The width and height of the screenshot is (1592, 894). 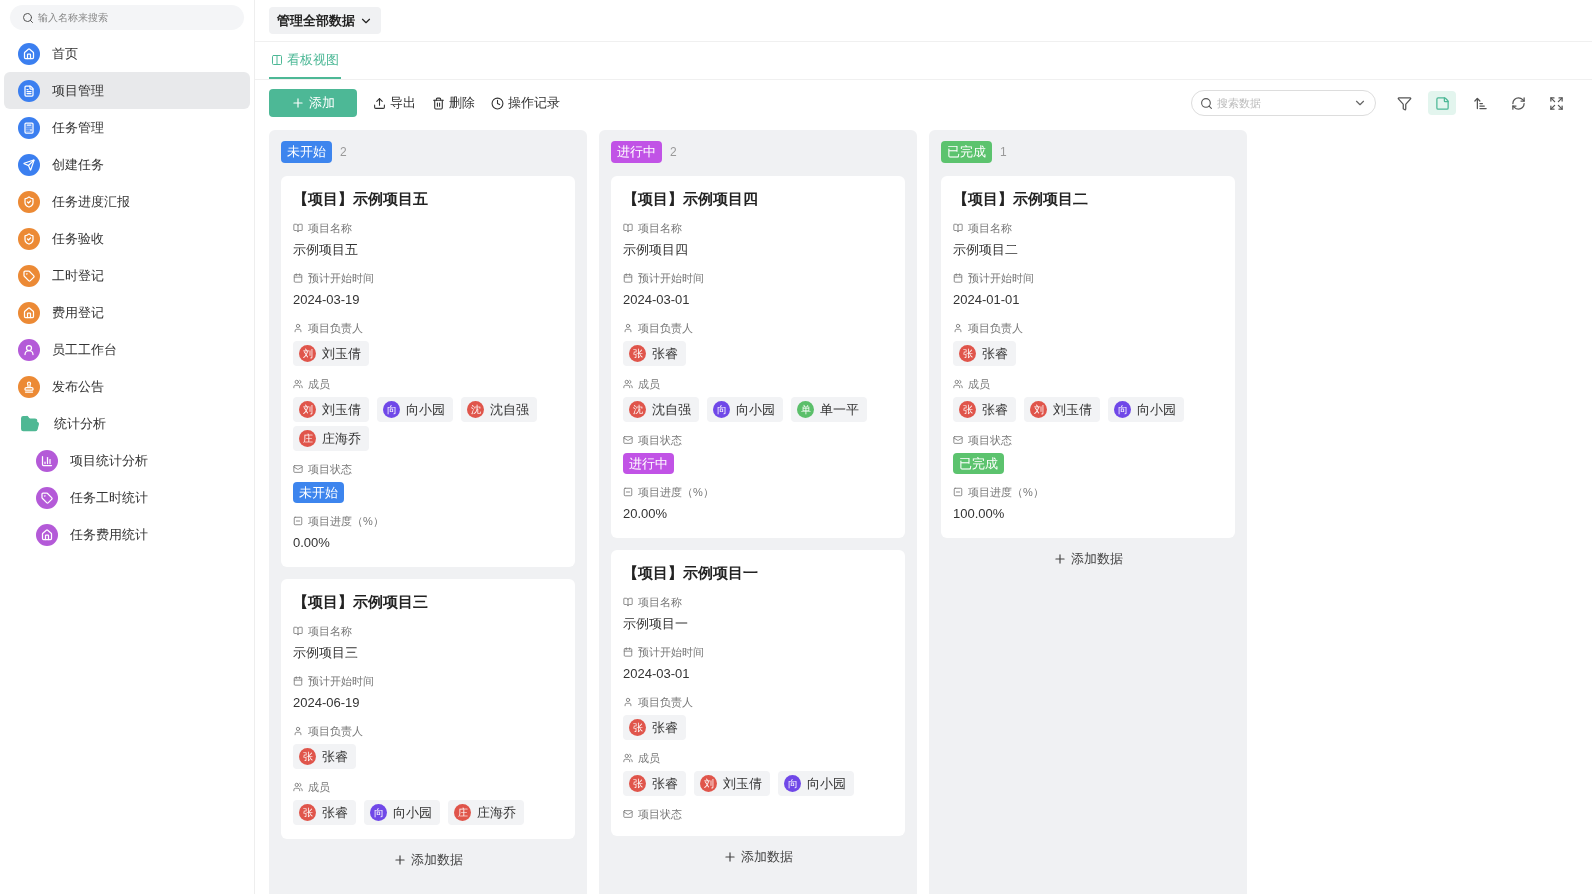 I want to click on sidebar-item: 工时登记, so click(x=127, y=275).